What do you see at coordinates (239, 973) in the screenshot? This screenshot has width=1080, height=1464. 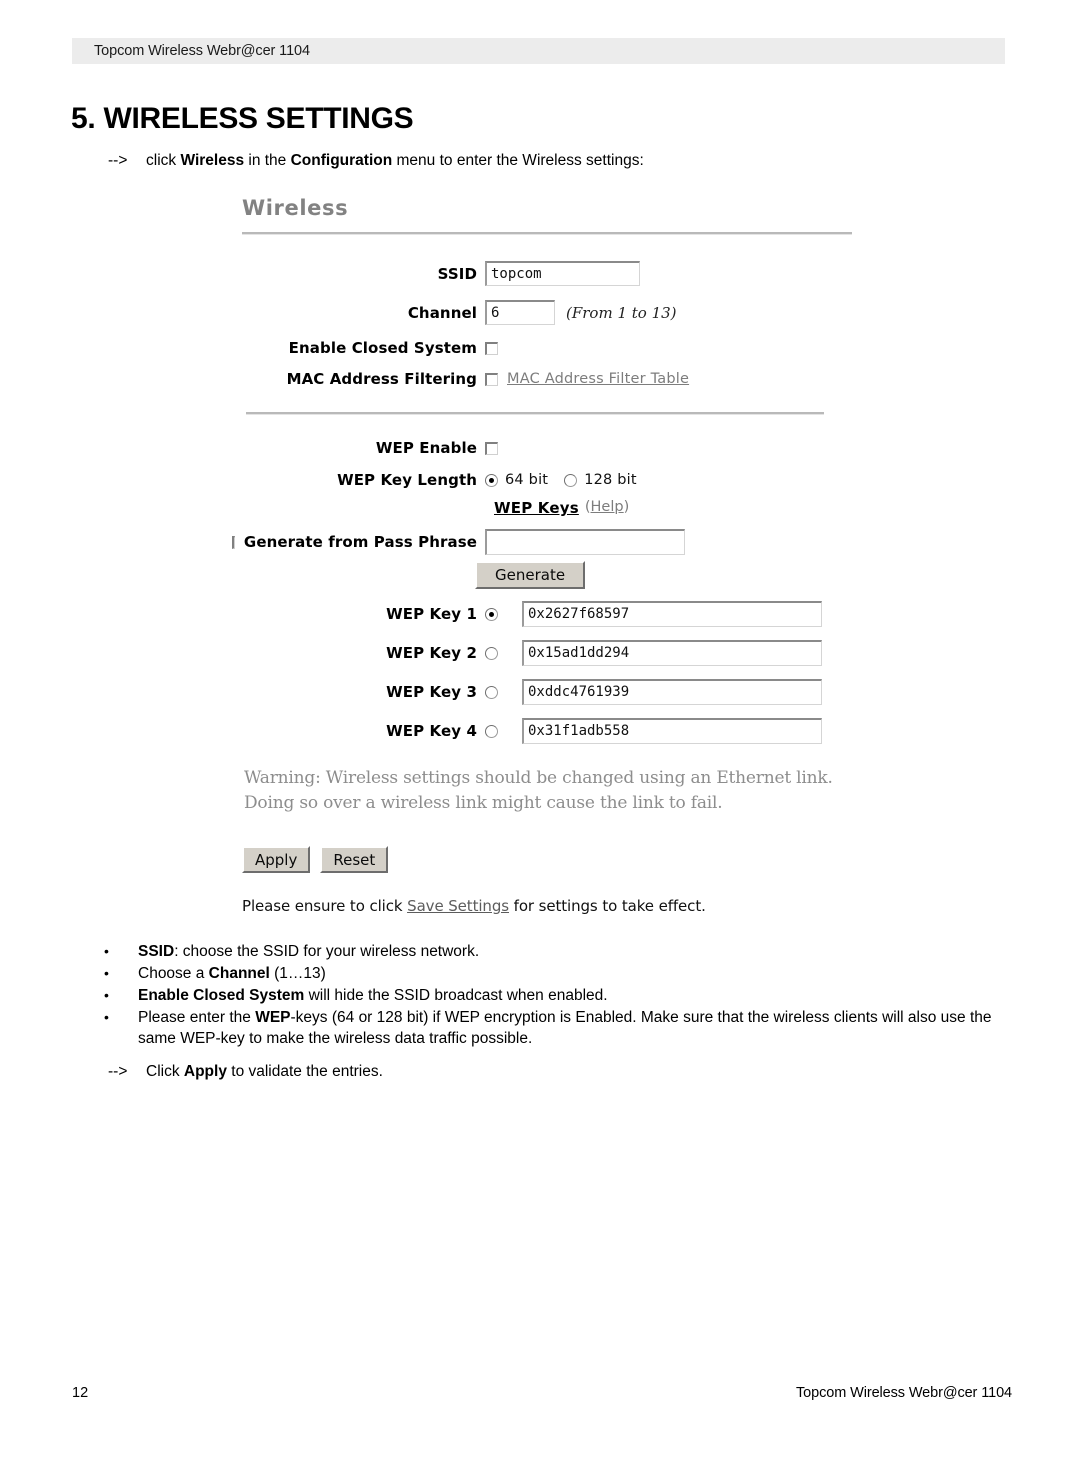 I see `note-bold-channel: Channel` at bounding box center [239, 973].